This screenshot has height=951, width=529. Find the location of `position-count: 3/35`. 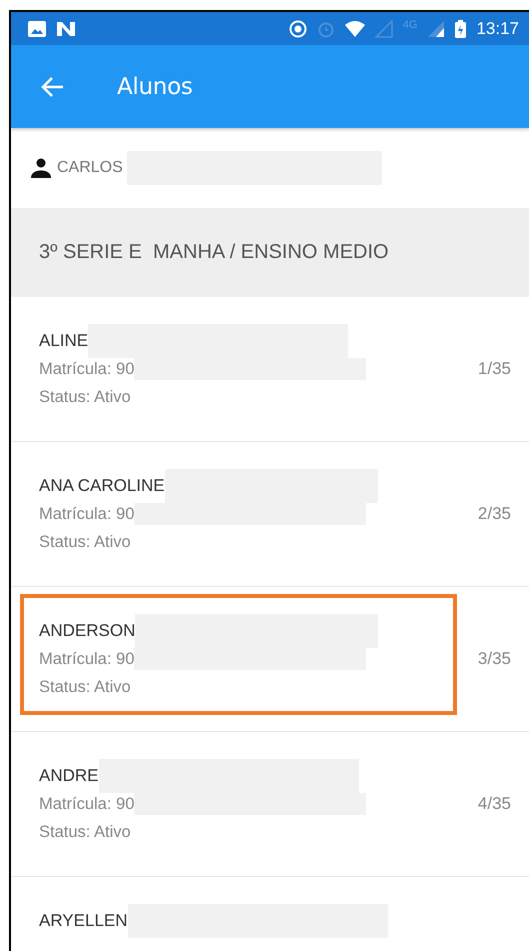

position-count: 3/35 is located at coordinates (494, 659).